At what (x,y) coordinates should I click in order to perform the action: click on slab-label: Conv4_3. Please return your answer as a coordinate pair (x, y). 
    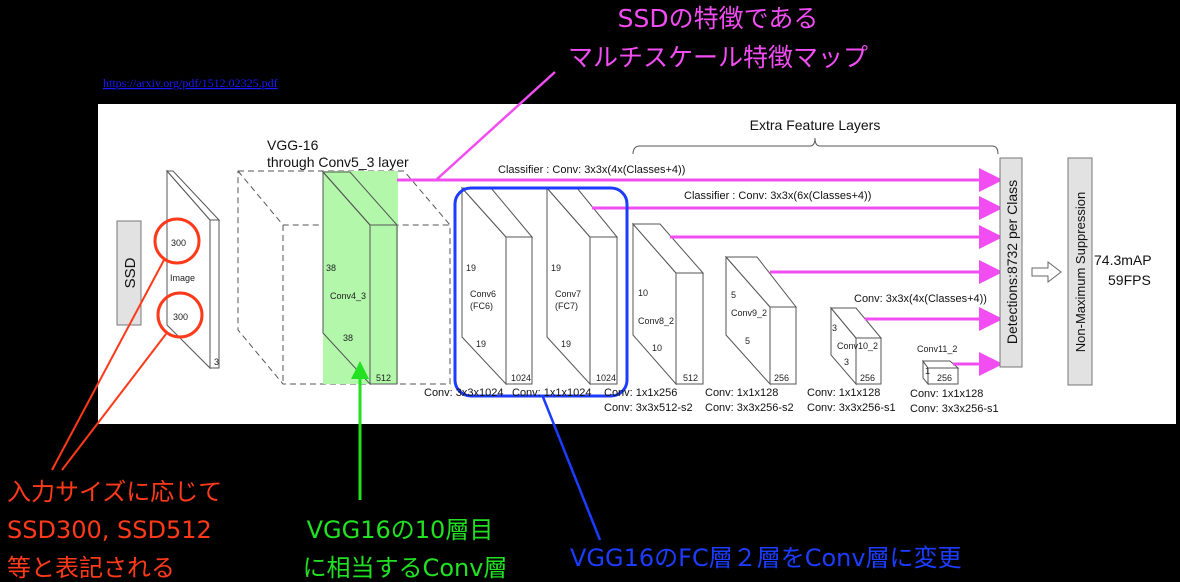
    Looking at the image, I should click on (348, 296).